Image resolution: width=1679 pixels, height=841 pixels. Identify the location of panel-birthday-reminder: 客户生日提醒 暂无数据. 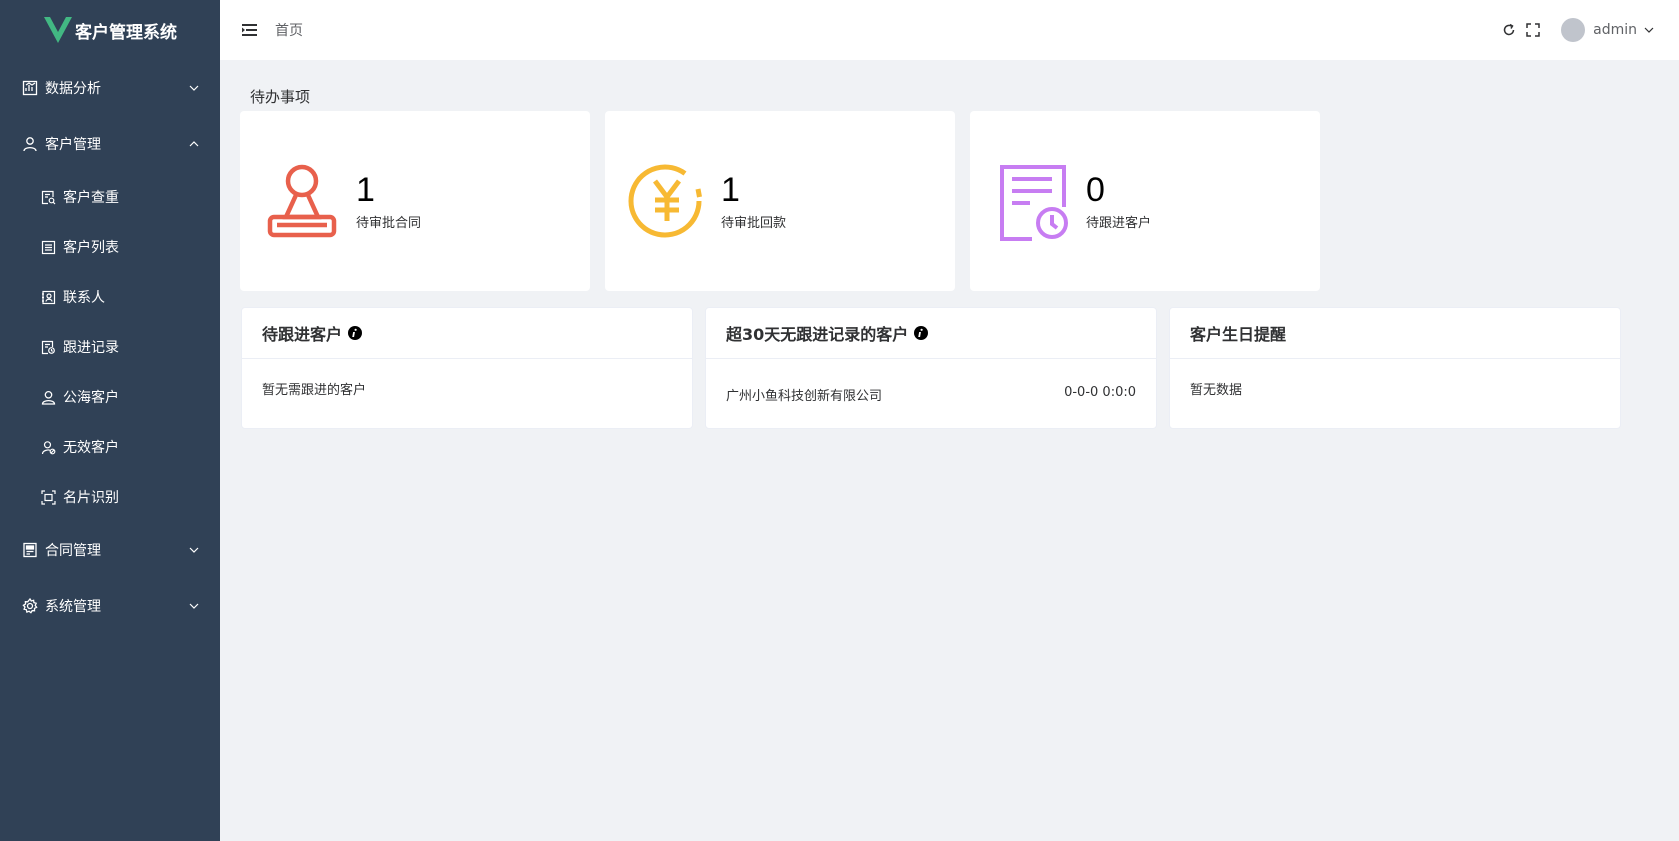
(1395, 368).